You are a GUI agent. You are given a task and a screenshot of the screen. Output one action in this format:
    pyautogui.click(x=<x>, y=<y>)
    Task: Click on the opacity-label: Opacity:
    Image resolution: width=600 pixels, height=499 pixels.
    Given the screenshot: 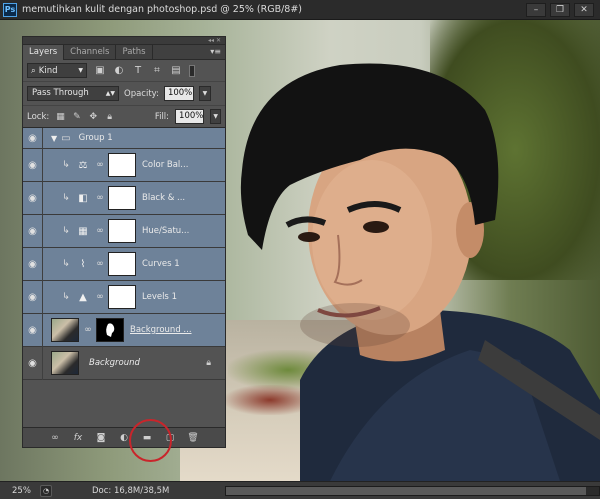 What is the action you would take?
    pyautogui.click(x=141, y=93)
    